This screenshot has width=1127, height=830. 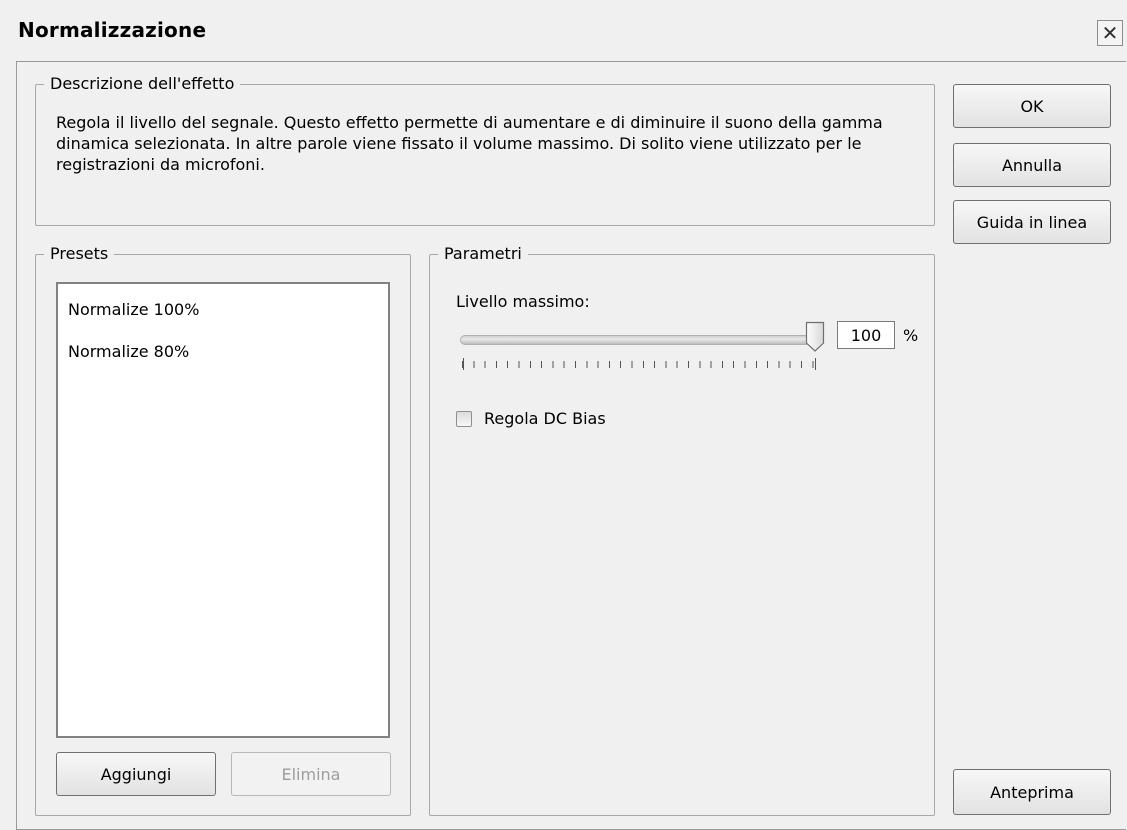 What do you see at coordinates (1032, 106) in the screenshot?
I see `ok-button: OK` at bounding box center [1032, 106].